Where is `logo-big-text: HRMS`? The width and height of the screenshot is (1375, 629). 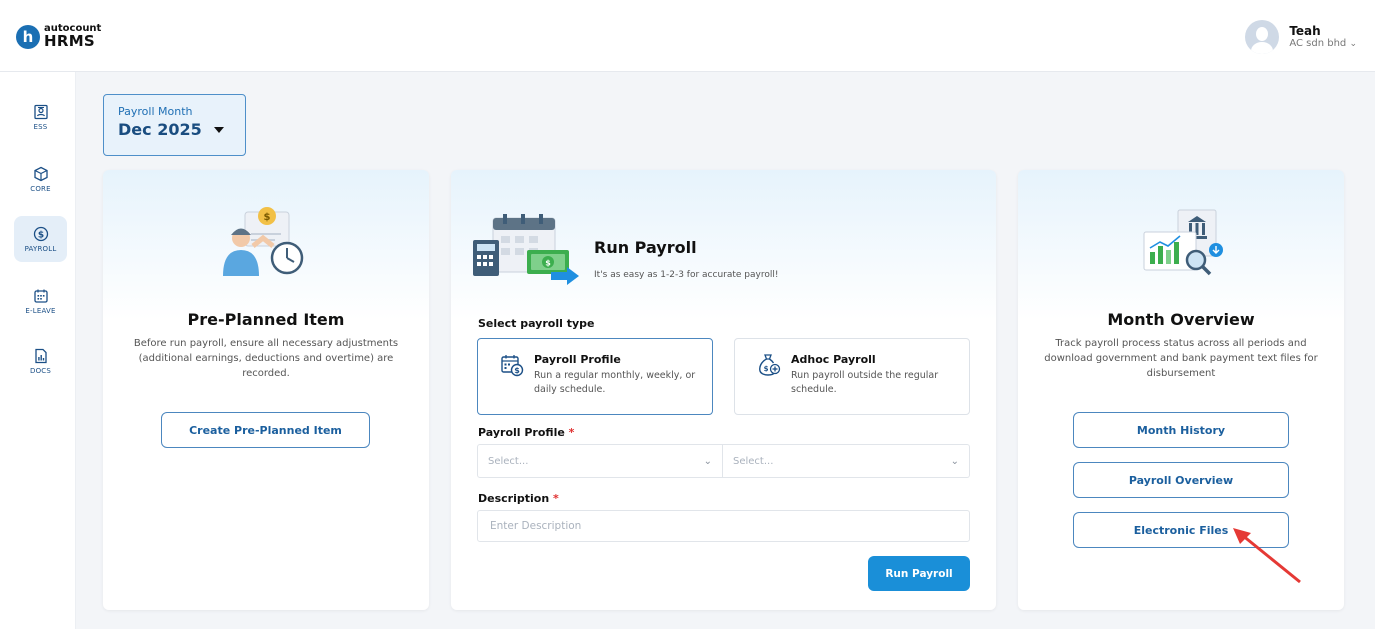
logo-big-text: HRMS is located at coordinates (70, 41).